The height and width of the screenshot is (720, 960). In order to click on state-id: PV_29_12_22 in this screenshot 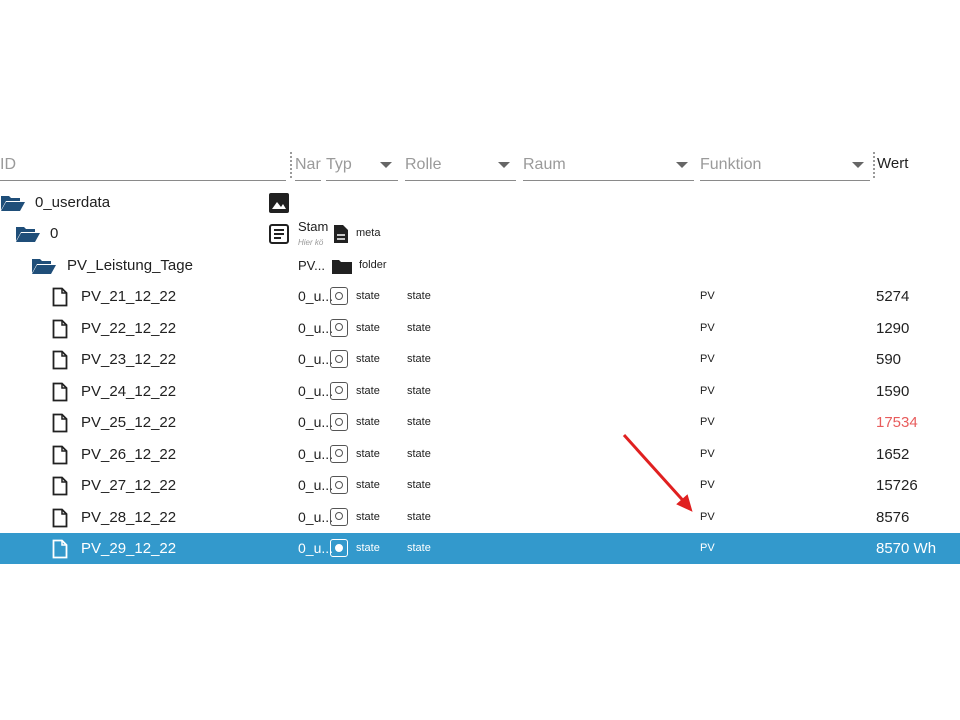, I will do `click(129, 548)`.